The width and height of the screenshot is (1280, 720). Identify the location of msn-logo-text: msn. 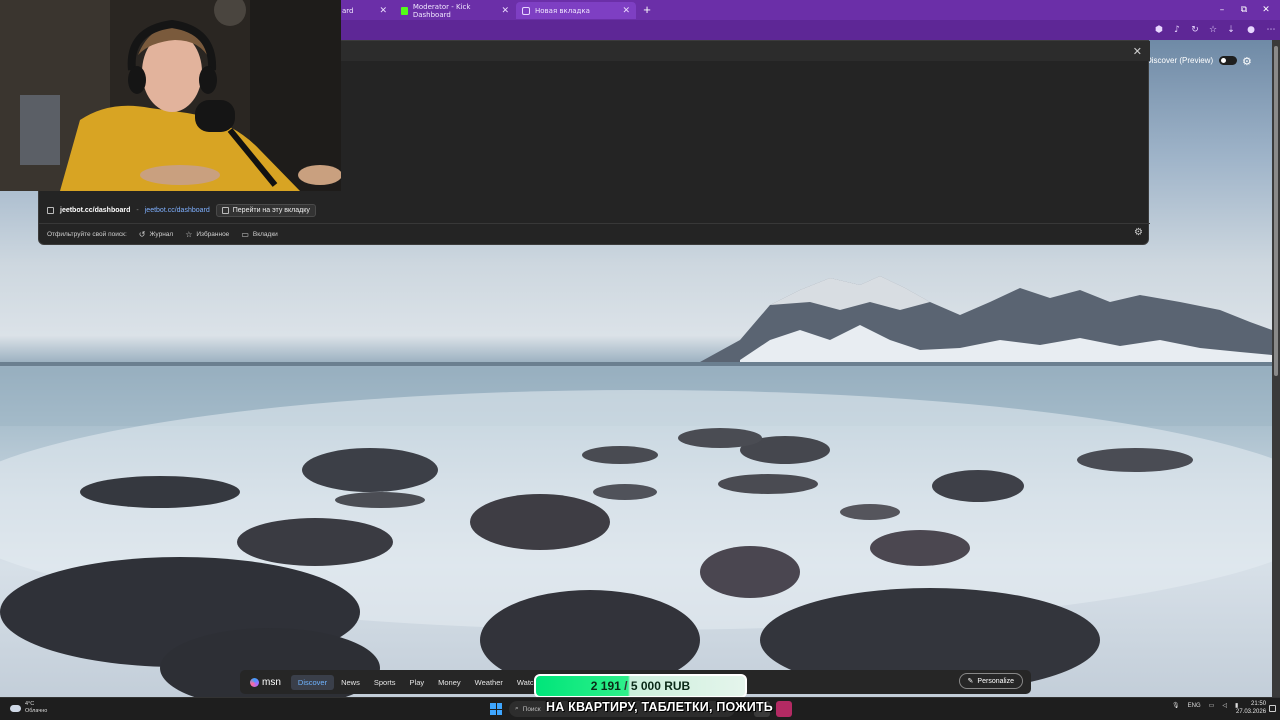
(271, 682).